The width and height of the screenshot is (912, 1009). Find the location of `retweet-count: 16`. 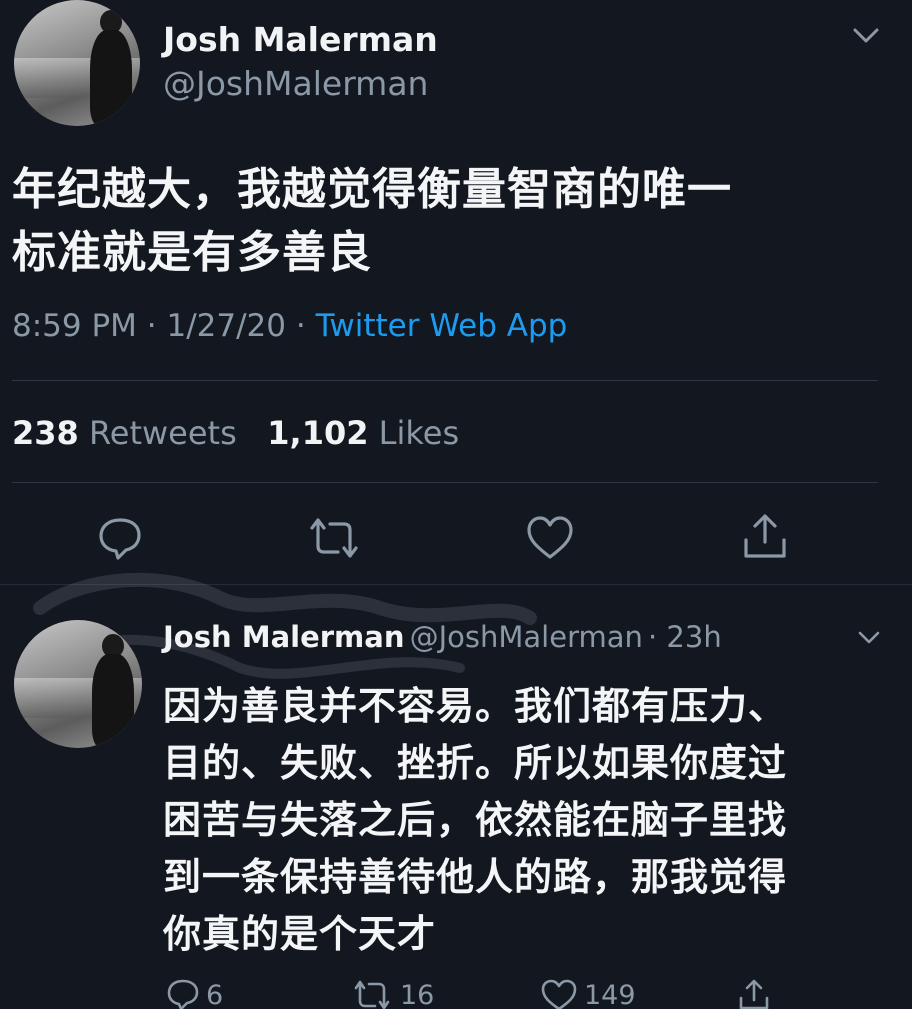

retweet-count: 16 is located at coordinates (417, 994).